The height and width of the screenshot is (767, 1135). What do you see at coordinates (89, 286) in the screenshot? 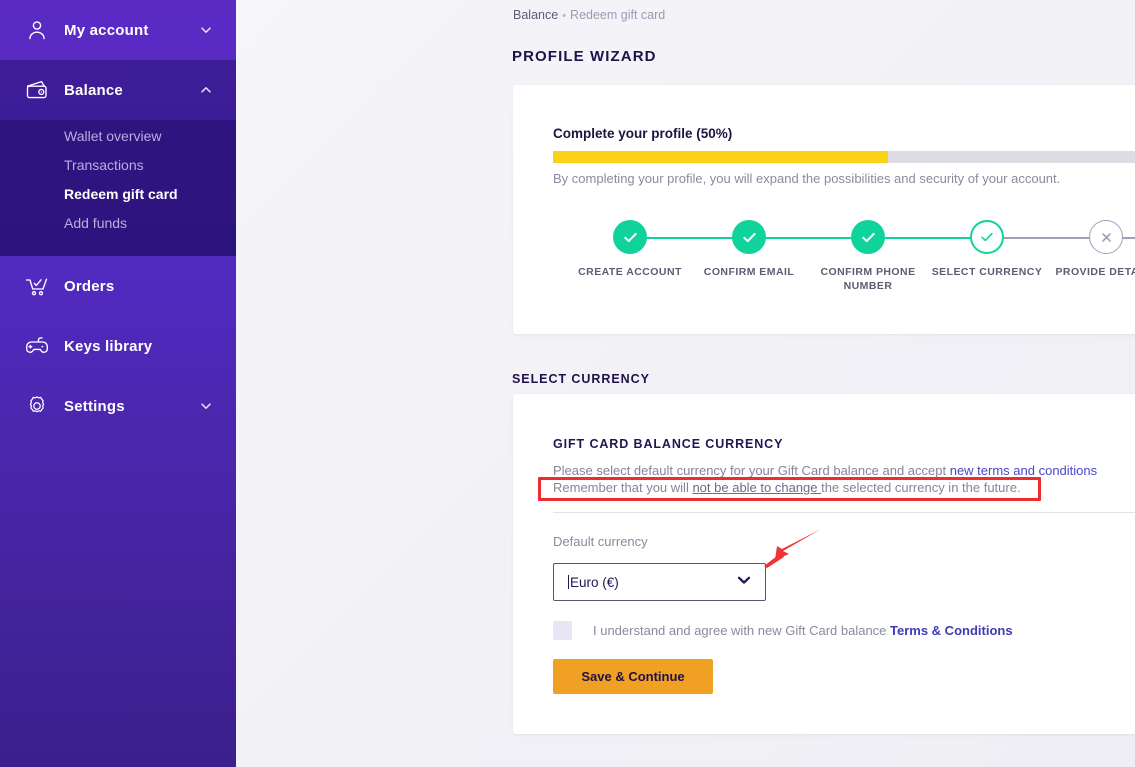
I see `sidebar-item-label: Orders` at bounding box center [89, 286].